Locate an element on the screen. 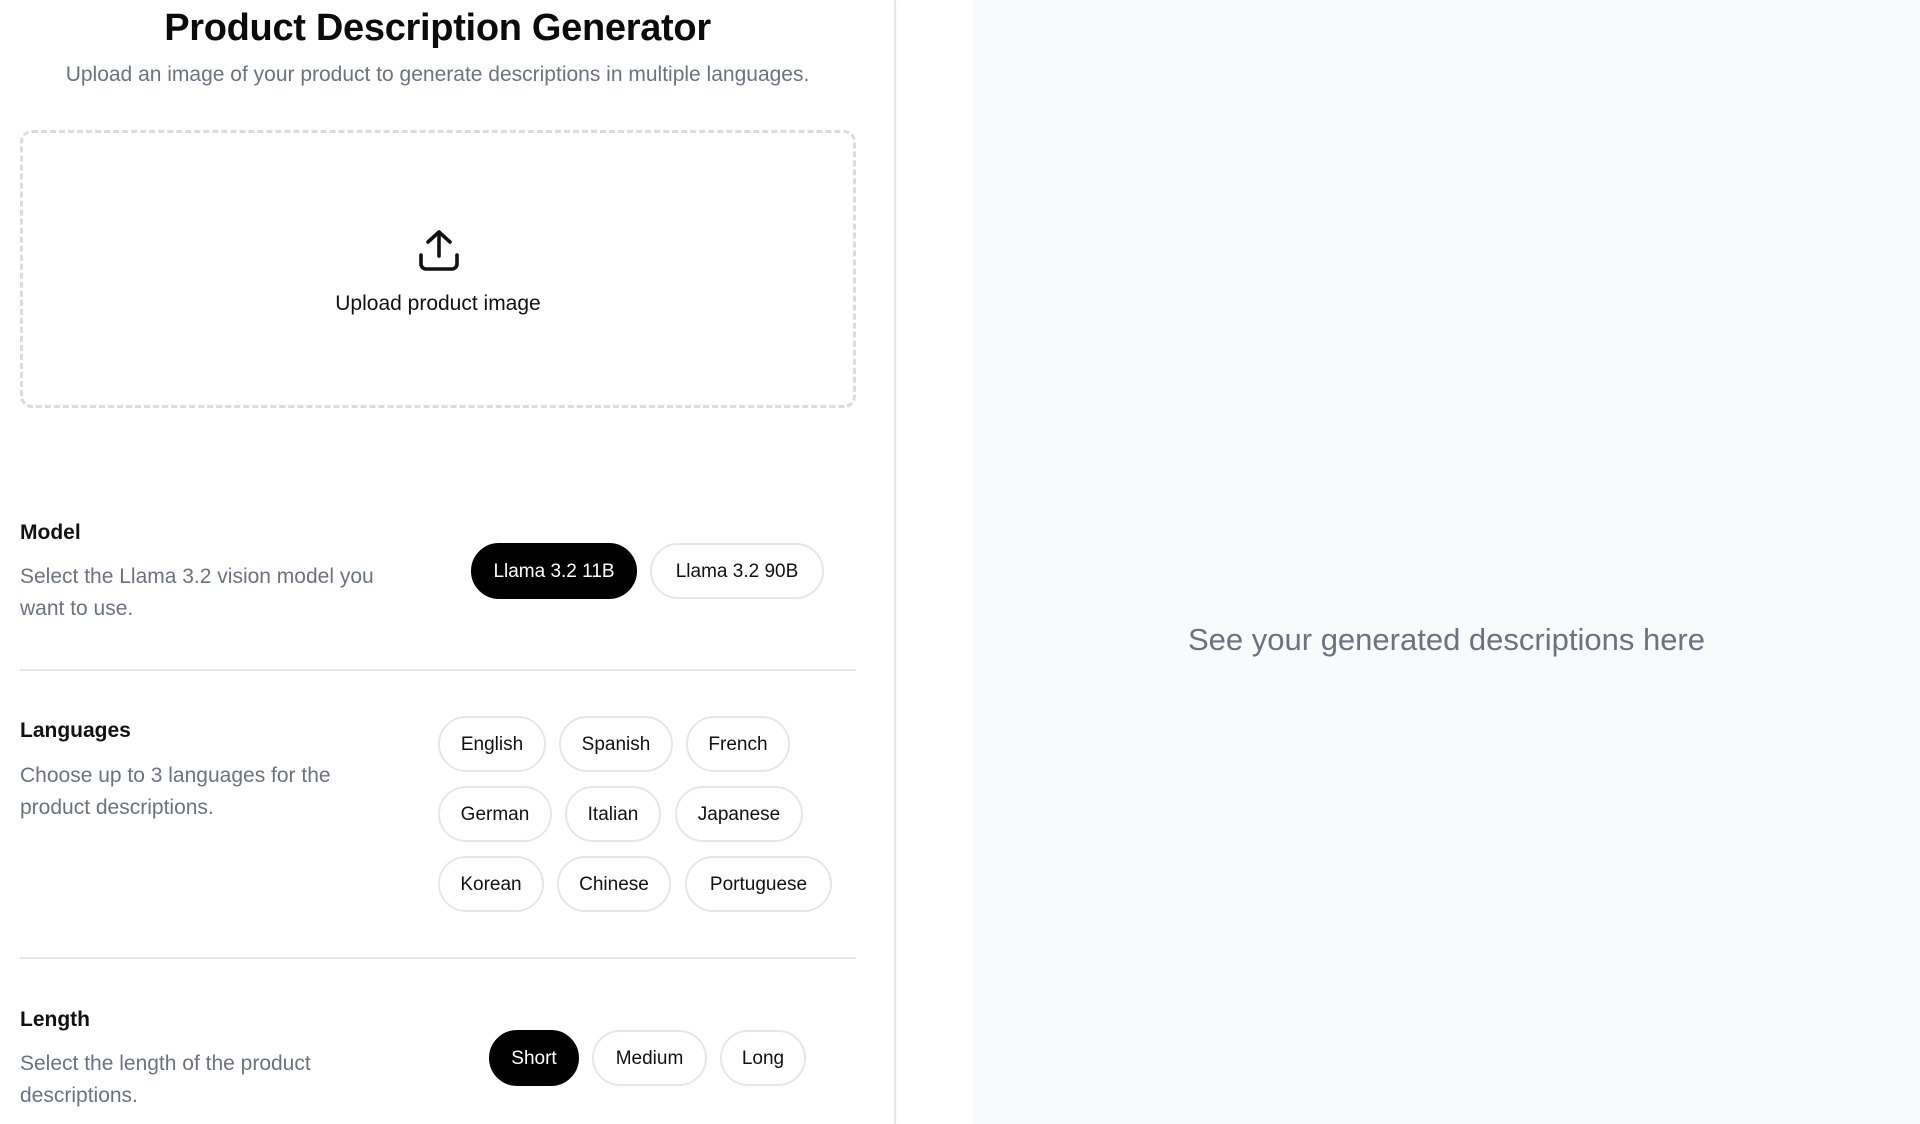 The height and width of the screenshot is (1124, 1920). language-option-german: German is located at coordinates (495, 814).